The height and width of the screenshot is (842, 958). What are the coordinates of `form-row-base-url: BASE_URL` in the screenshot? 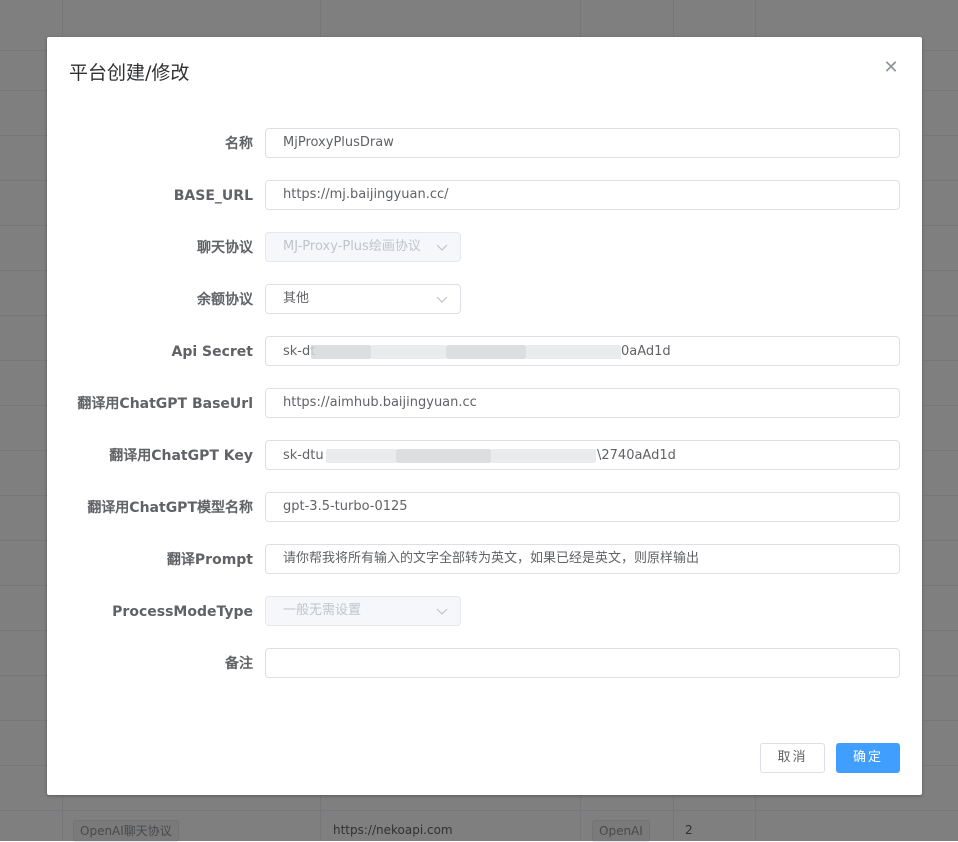 It's located at (484, 196).